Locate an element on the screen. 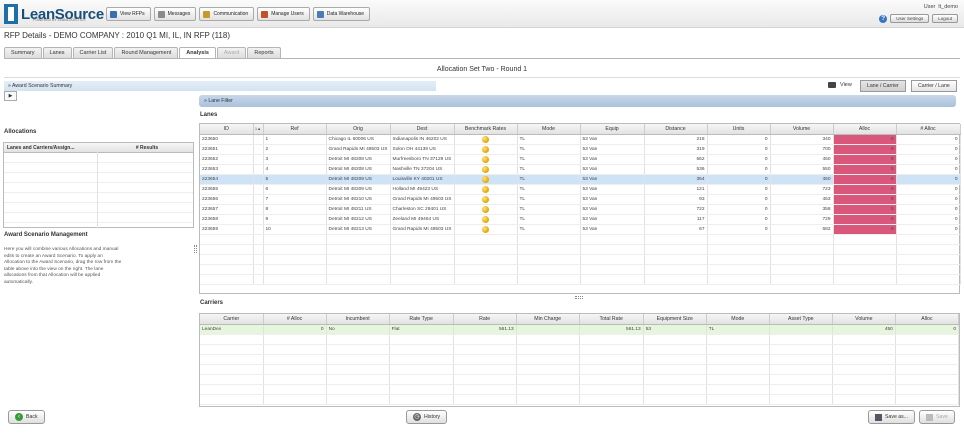  lane-ref-cell: 9 is located at coordinates (295, 219).